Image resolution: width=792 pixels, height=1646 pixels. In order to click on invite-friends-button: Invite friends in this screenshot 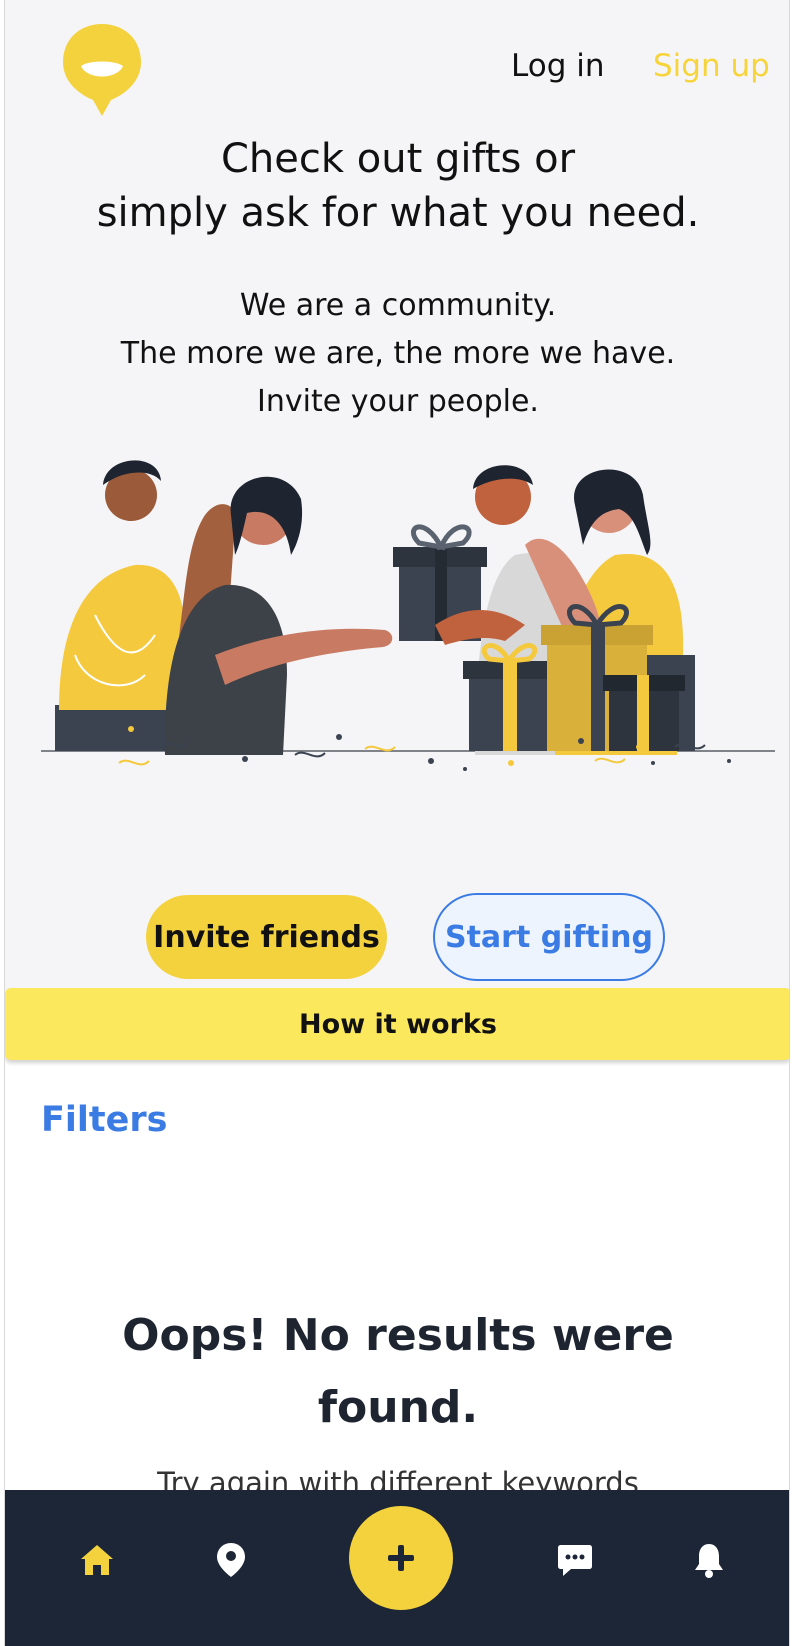, I will do `click(266, 937)`.